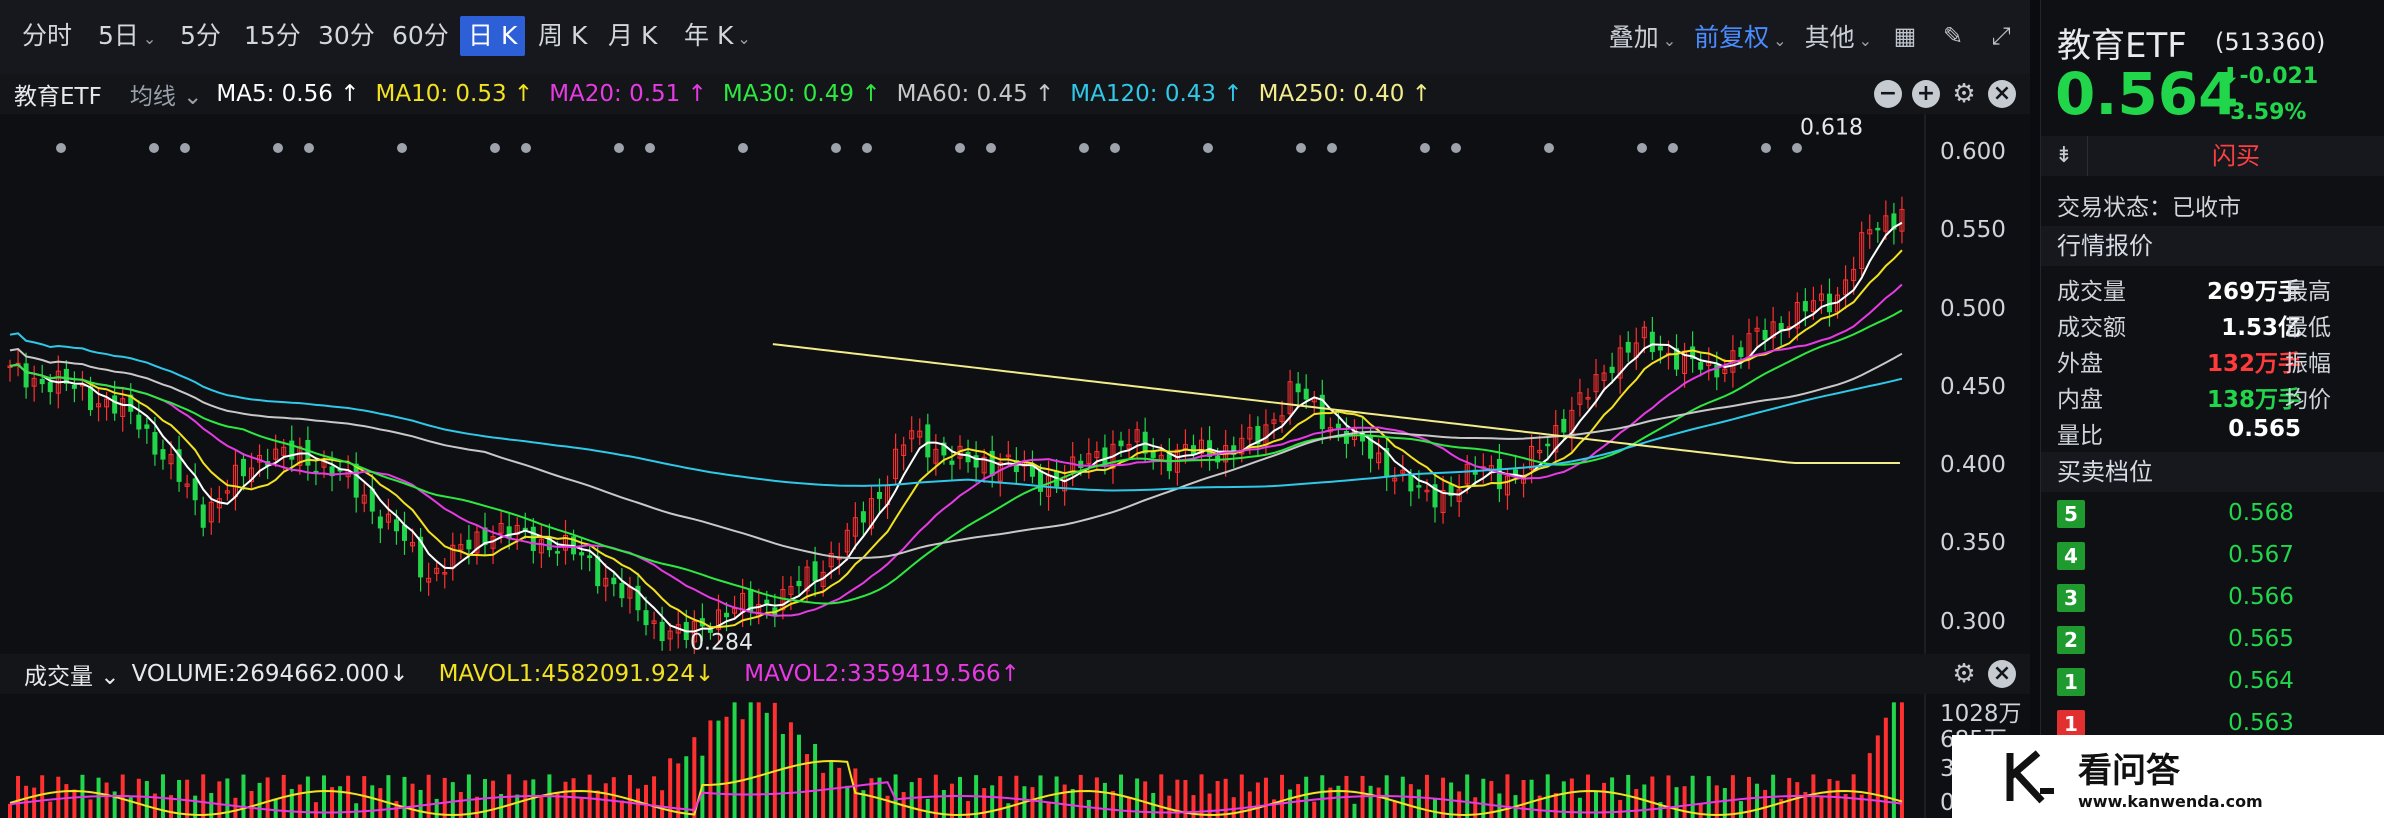  I want to click on volume-plot, so click(965, 756).